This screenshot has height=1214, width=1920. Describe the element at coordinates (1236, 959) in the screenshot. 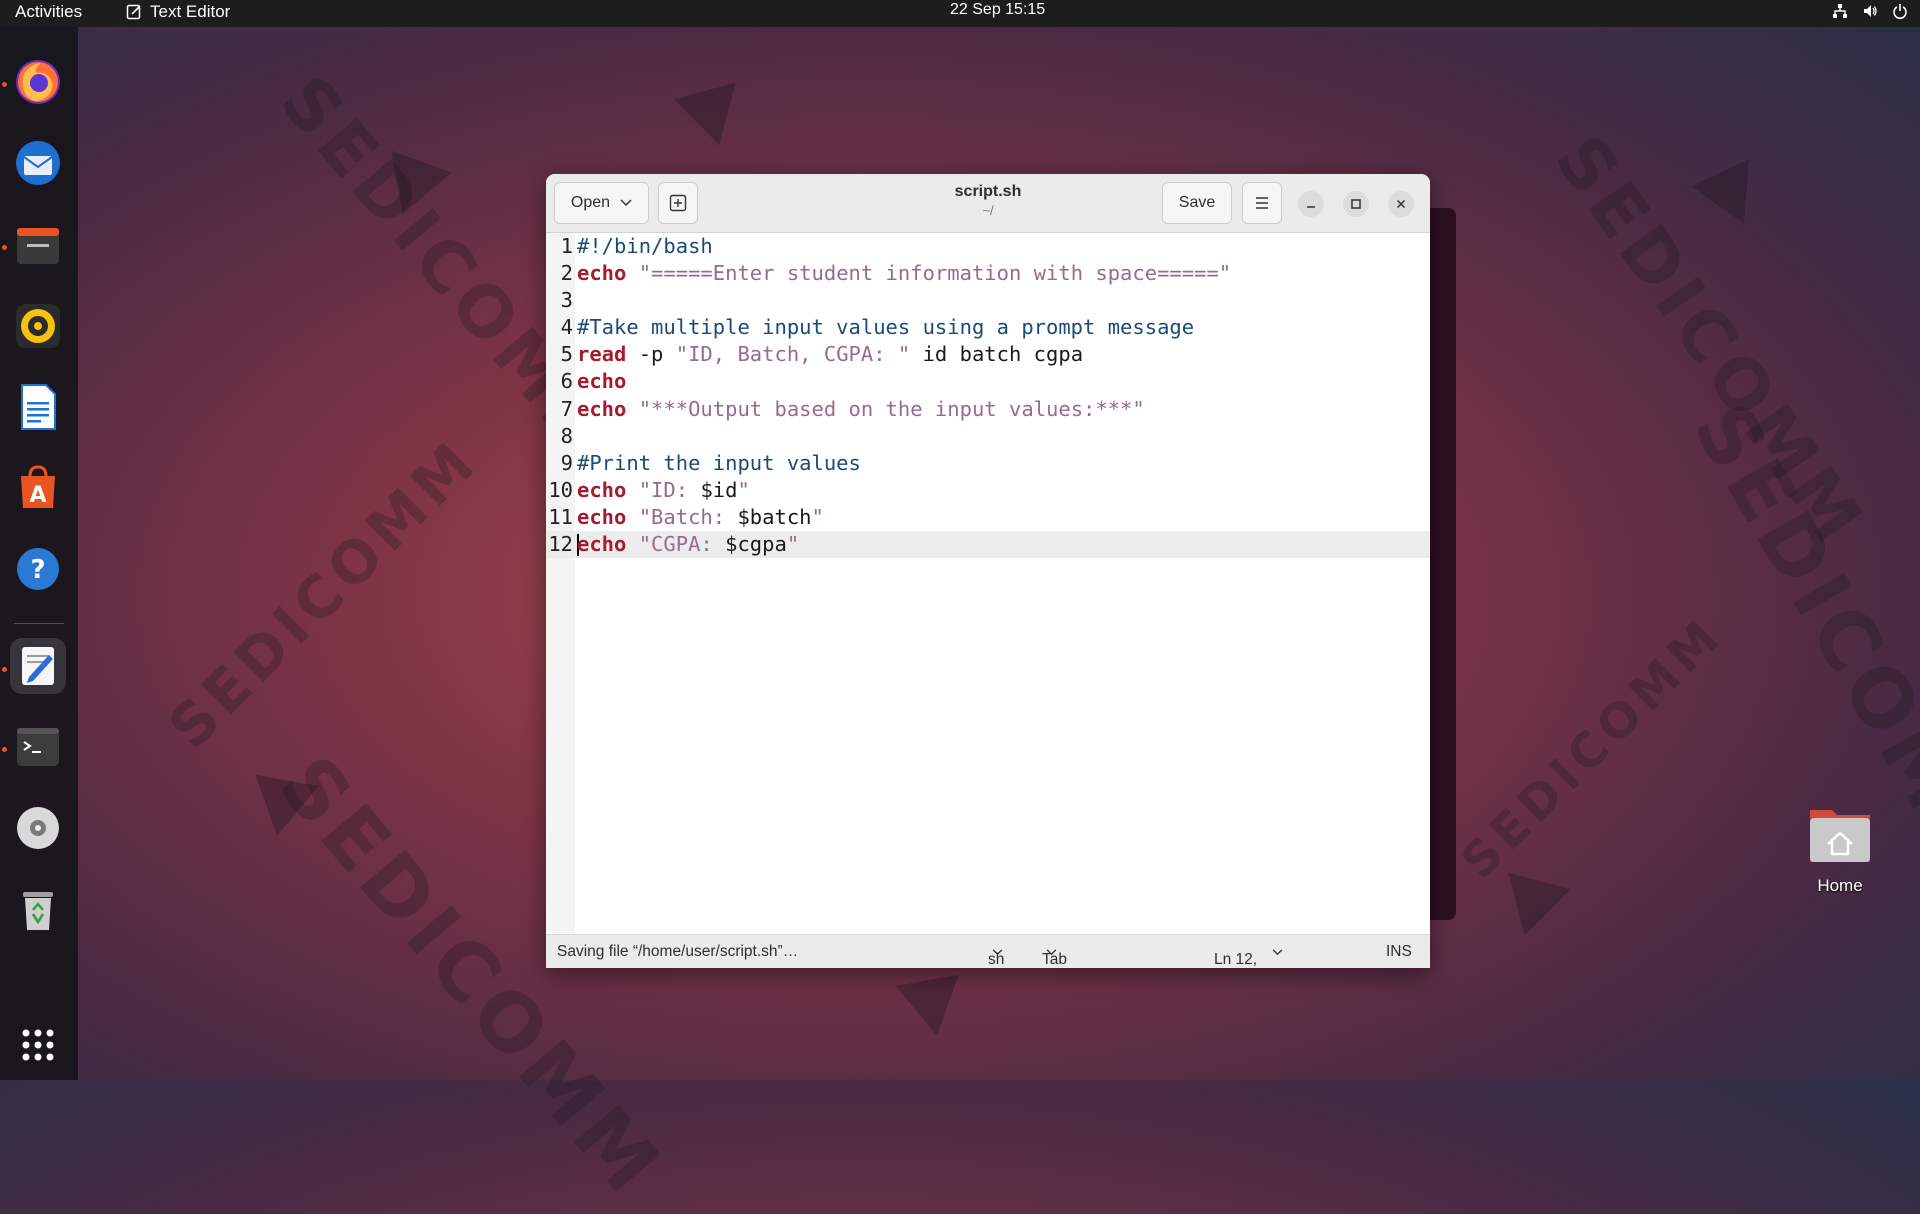

I see `cursor-position-label: Ln 12, Col 1` at that location.